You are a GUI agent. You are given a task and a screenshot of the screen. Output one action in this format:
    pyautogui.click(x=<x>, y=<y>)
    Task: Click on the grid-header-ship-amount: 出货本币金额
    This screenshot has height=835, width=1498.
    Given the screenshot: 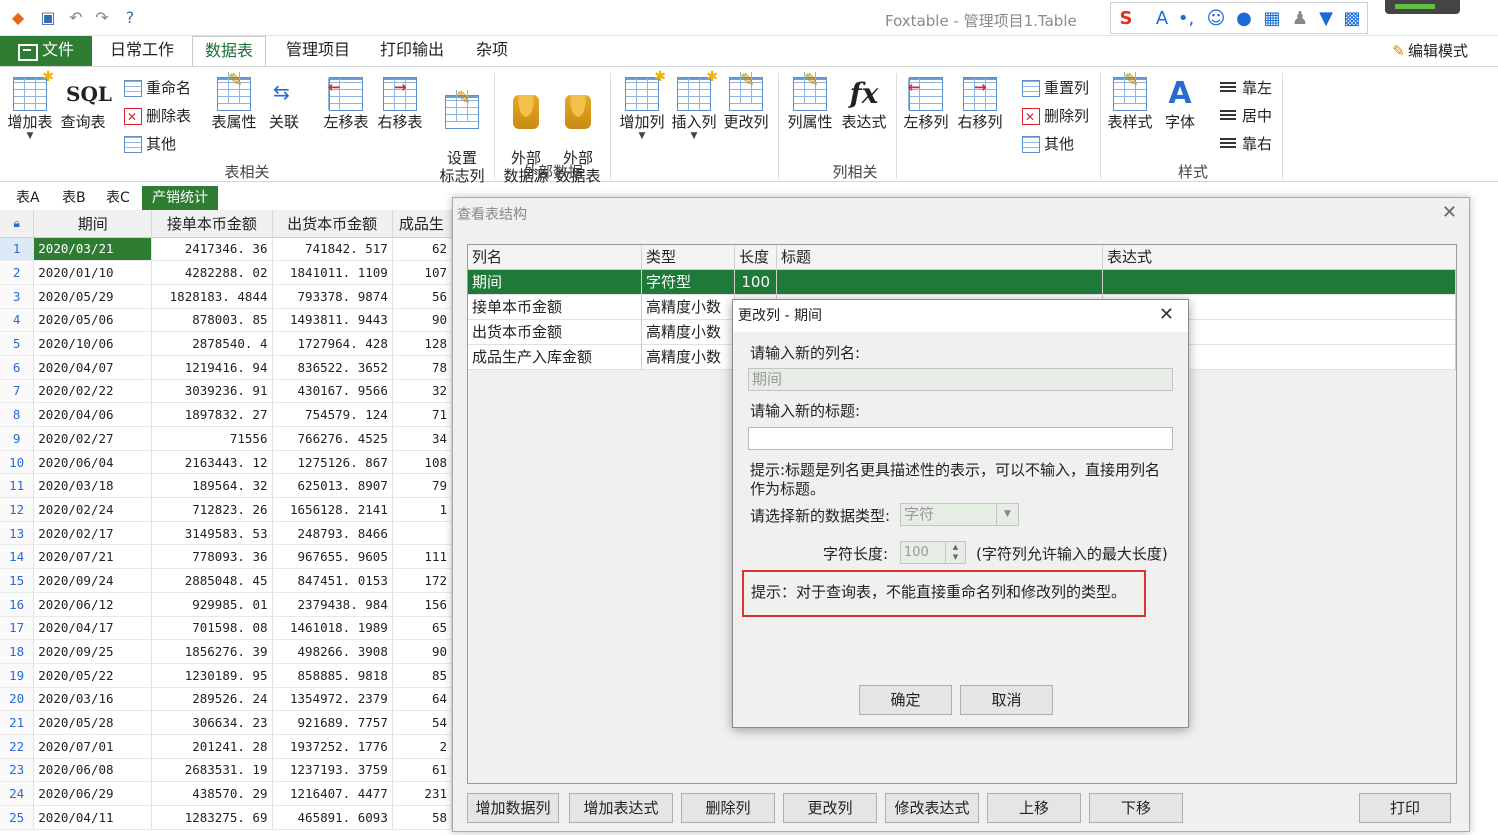 What is the action you would take?
    pyautogui.click(x=332, y=224)
    